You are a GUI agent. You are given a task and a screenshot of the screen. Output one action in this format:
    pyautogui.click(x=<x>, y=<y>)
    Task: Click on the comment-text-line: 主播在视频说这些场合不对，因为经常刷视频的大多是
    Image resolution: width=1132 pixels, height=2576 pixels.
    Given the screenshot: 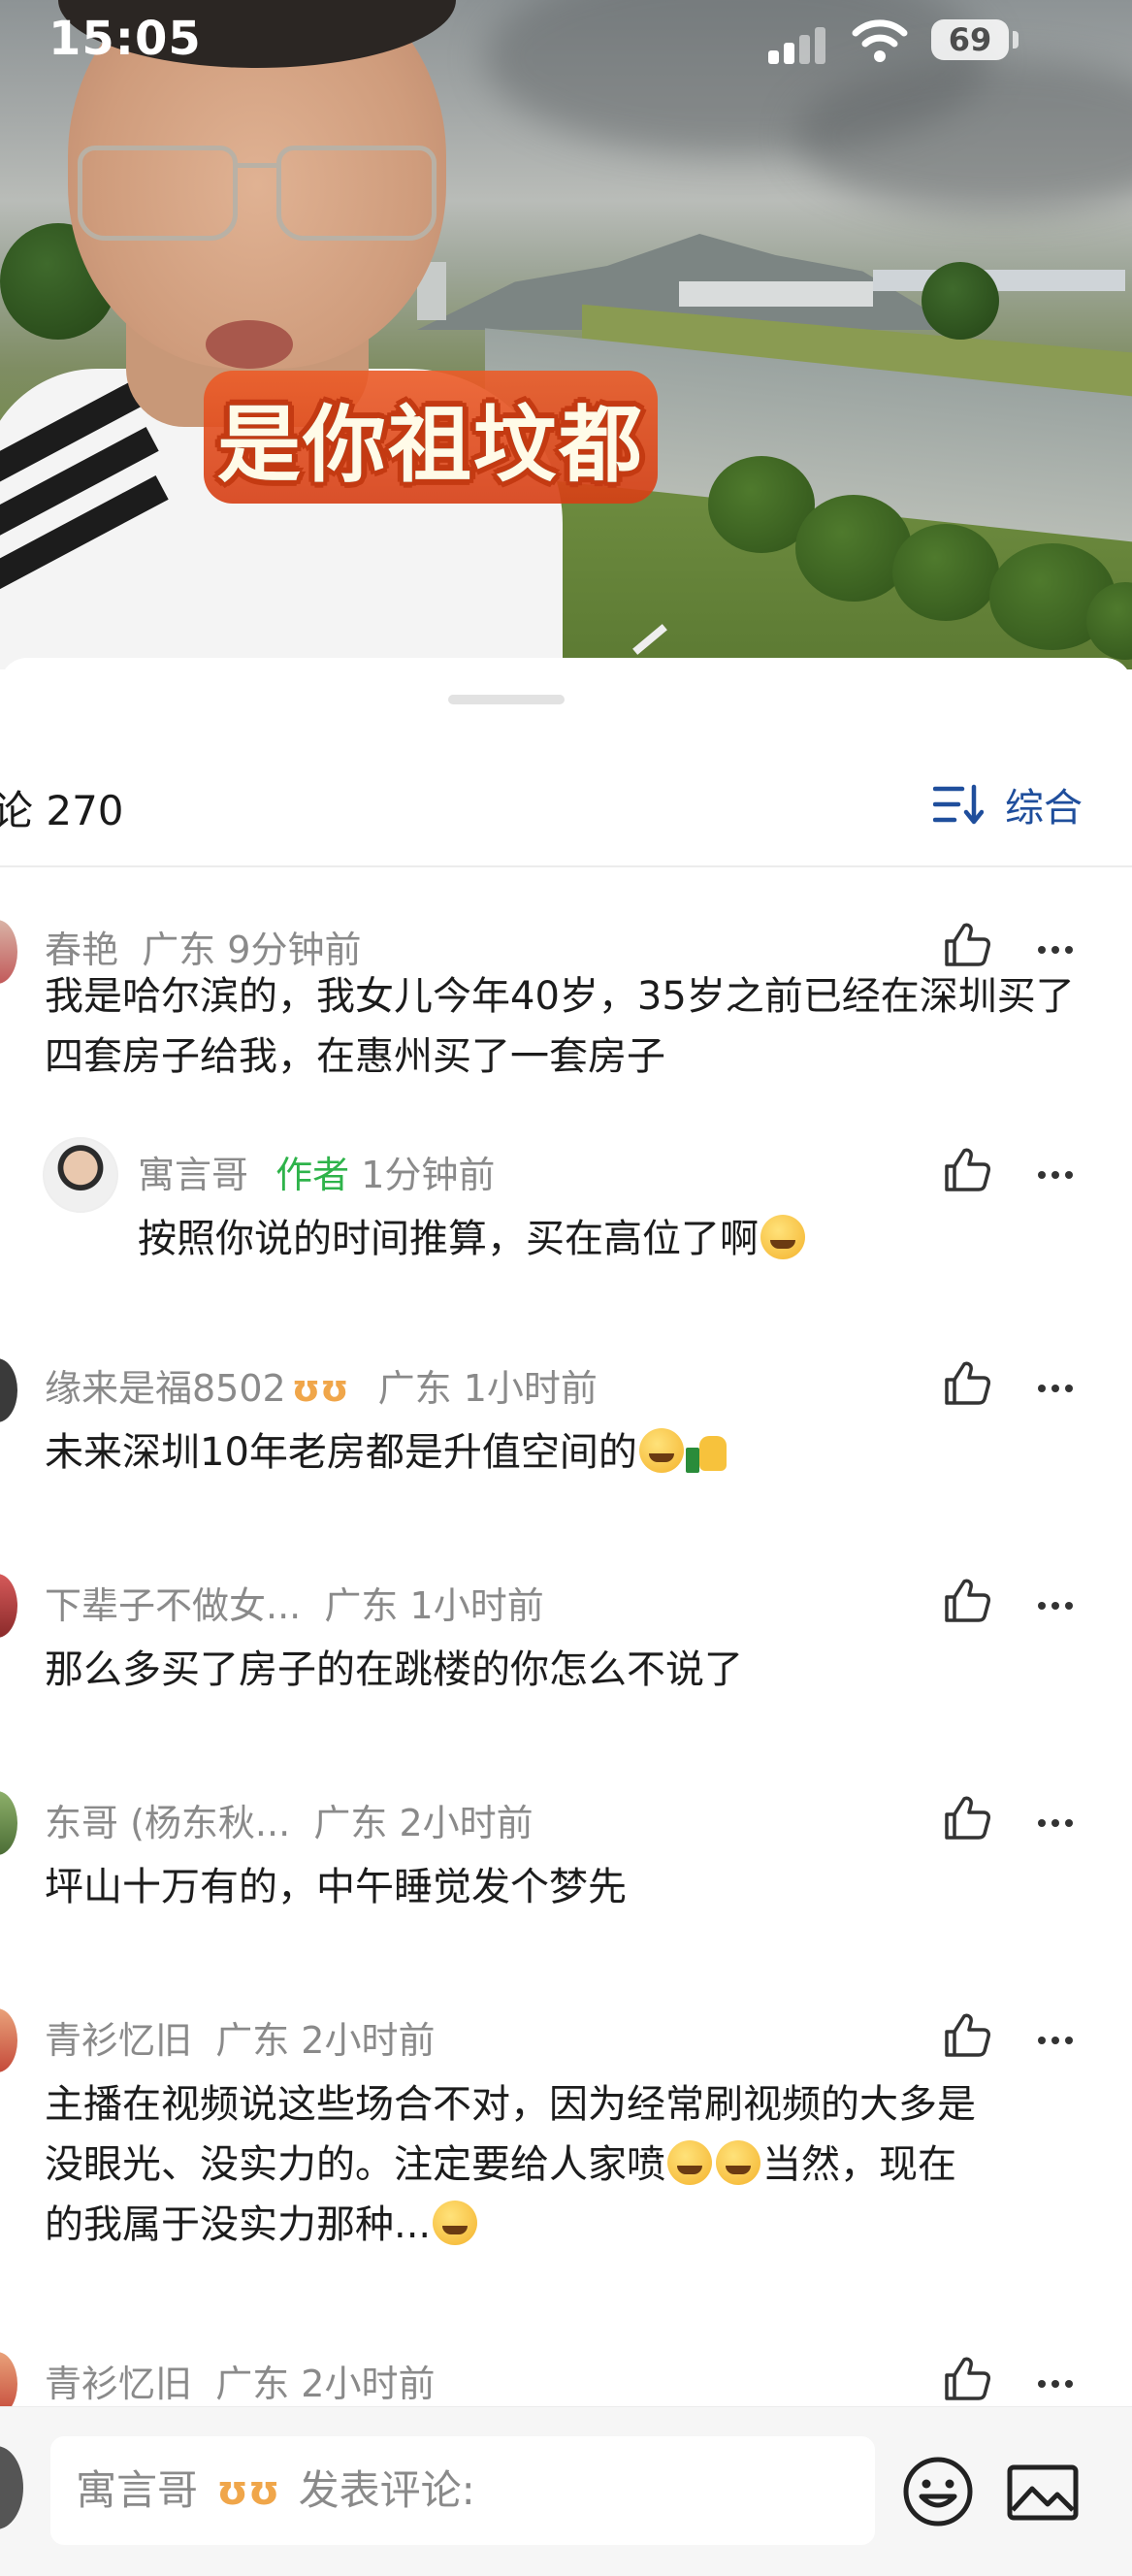 What is the action you would take?
    pyautogui.click(x=510, y=2105)
    